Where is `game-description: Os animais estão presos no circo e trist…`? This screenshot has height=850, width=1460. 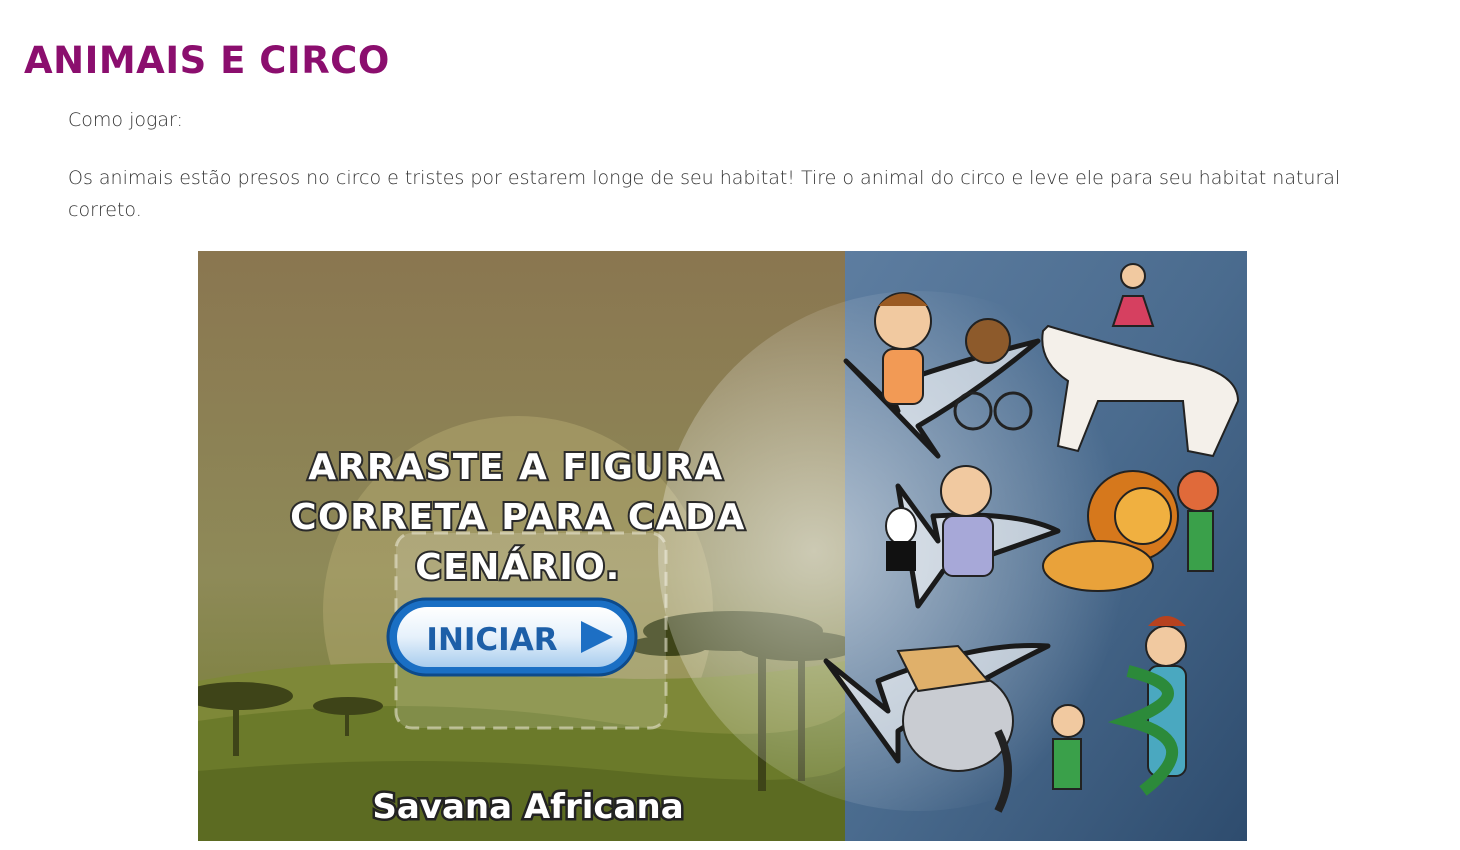
game-description: Os animais estão presos no circo e trist… is located at coordinates (704, 194).